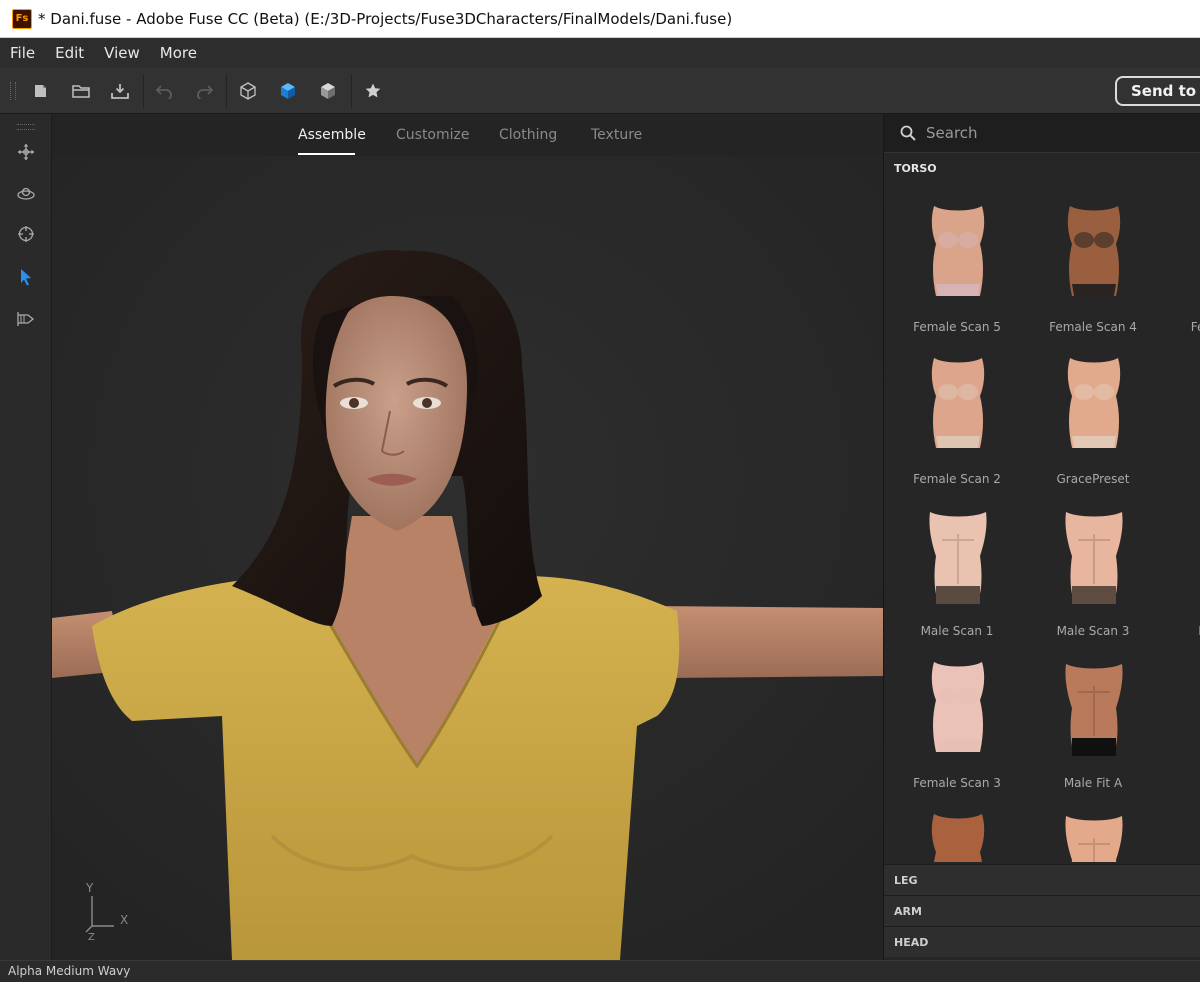  What do you see at coordinates (26, 194) in the screenshot?
I see `orbit-icon` at bounding box center [26, 194].